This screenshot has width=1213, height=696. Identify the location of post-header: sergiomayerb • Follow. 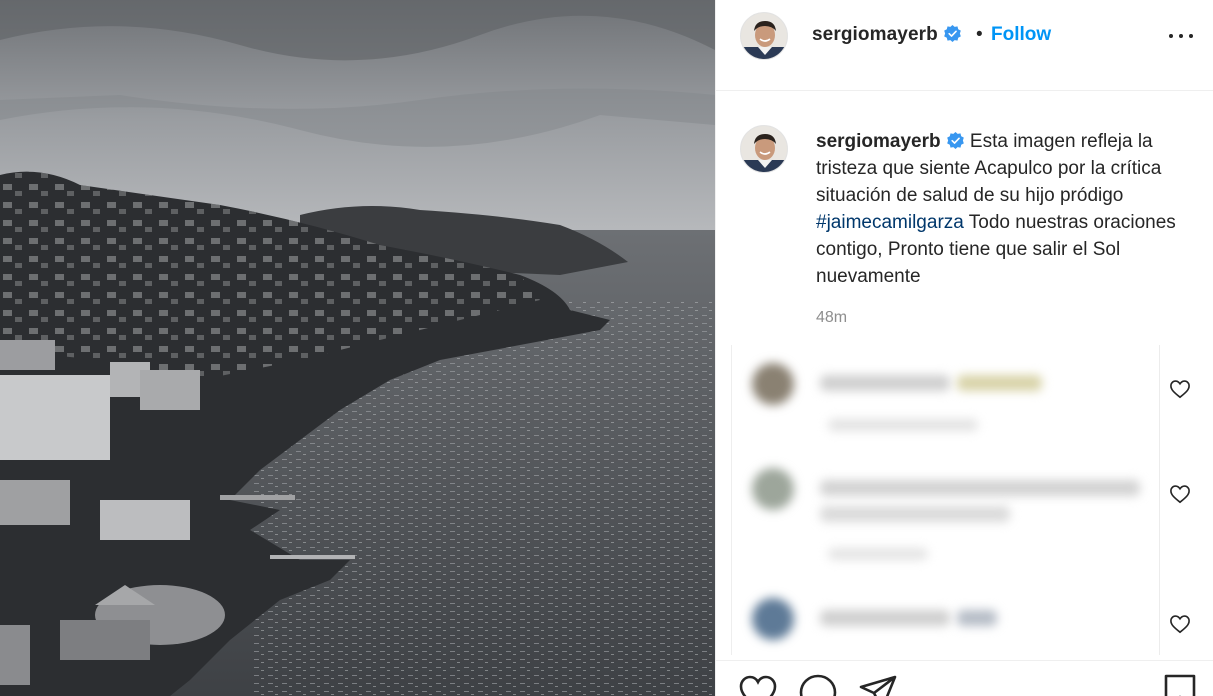
(964, 45).